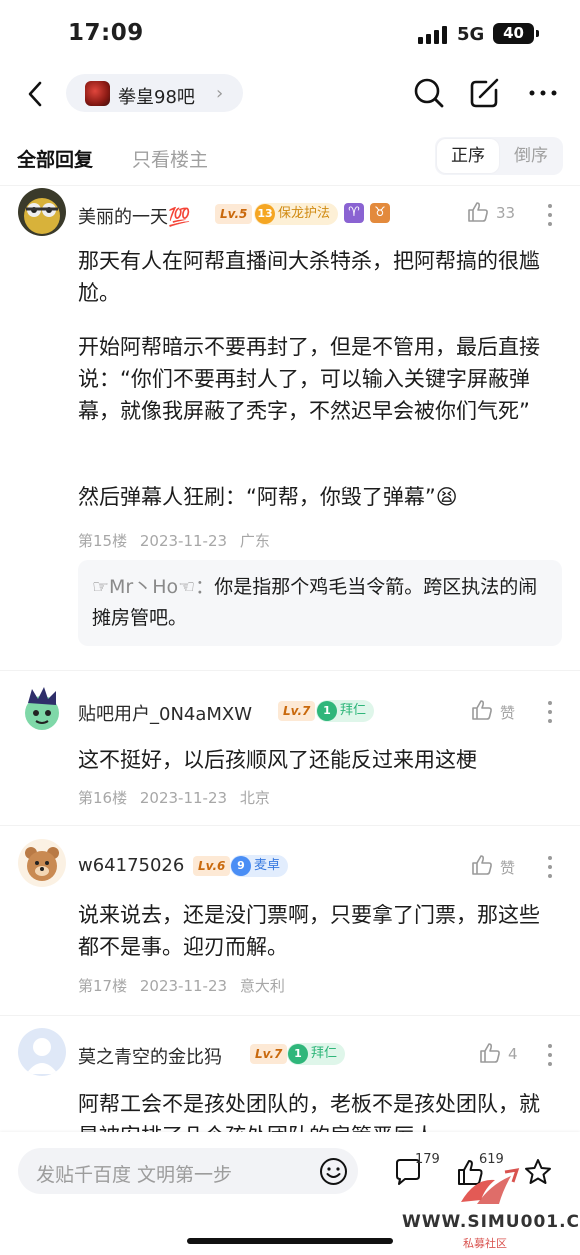 This screenshot has width=580, height=1255. I want to click on fan-badge: 9 麦卓, so click(259, 866).